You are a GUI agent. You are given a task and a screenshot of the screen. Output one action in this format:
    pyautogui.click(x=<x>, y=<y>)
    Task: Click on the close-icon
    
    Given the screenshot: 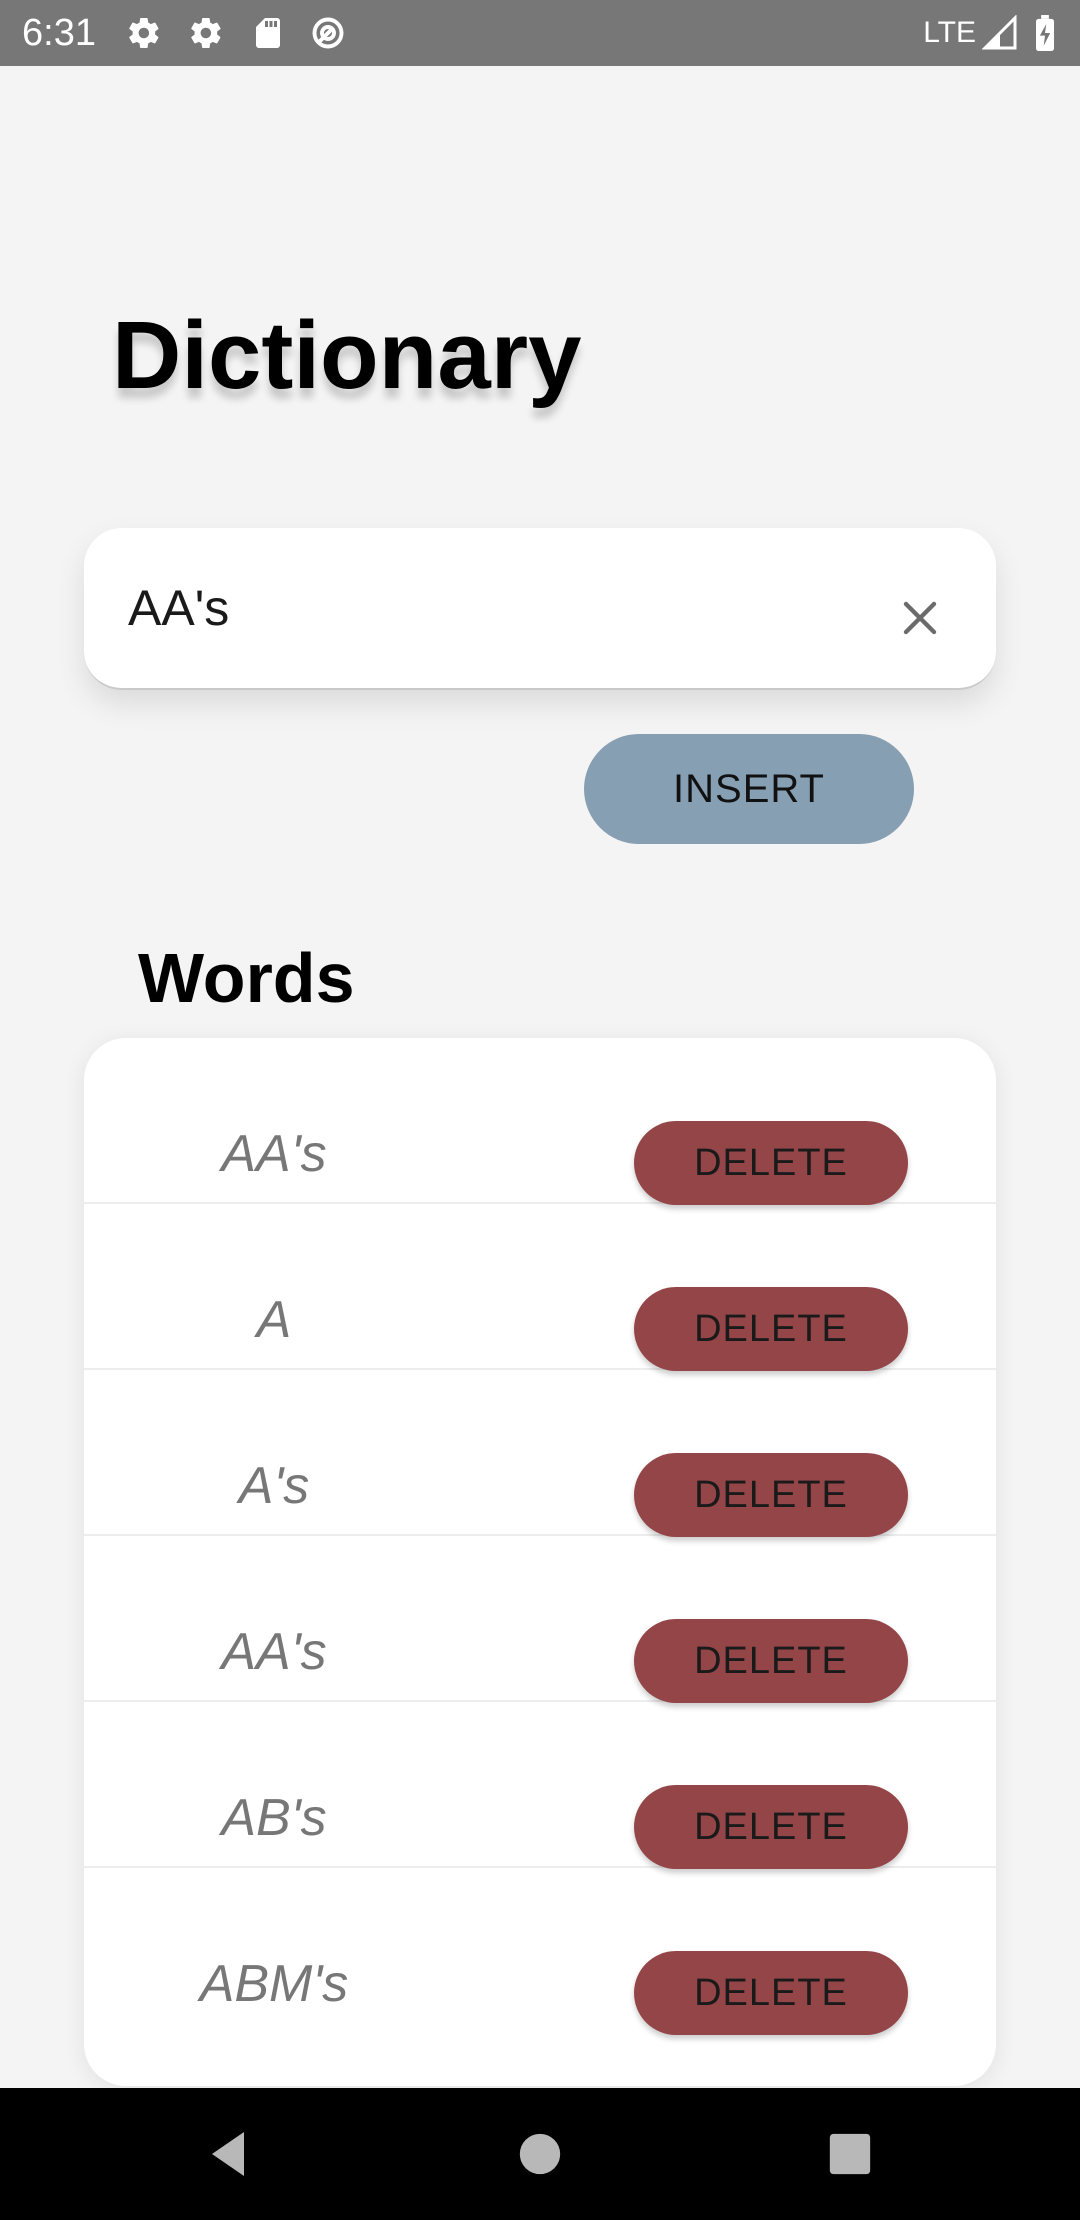 What is the action you would take?
    pyautogui.click(x=920, y=618)
    